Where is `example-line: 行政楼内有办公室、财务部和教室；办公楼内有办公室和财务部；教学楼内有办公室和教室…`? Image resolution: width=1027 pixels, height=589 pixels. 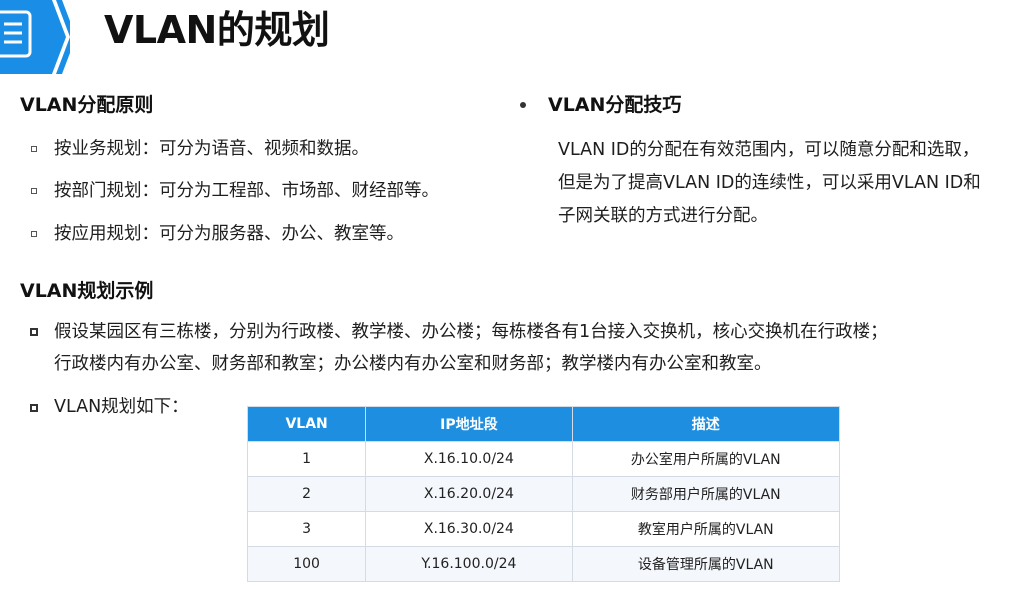
example-line: 行政楼内有办公室、财务部和教室；办公楼内有办公室和财务部；教学楼内有办公室和教室… is located at coordinates (413, 364).